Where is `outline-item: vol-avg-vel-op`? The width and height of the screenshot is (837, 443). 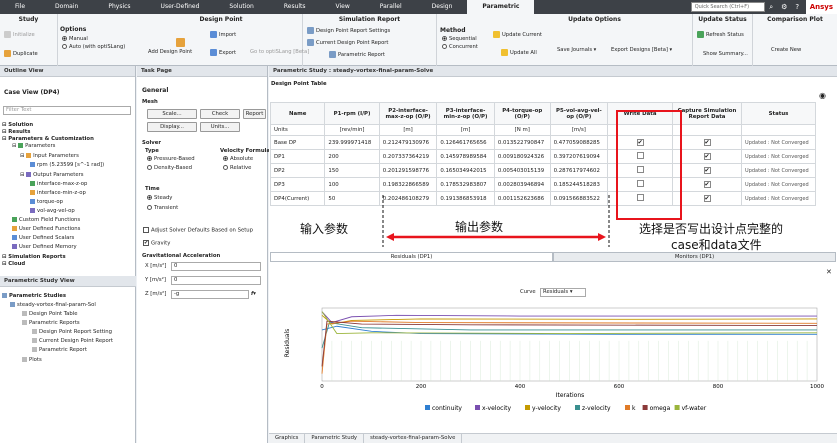
outline-item: vol-avg-vel-op is located at coordinates (52, 211).